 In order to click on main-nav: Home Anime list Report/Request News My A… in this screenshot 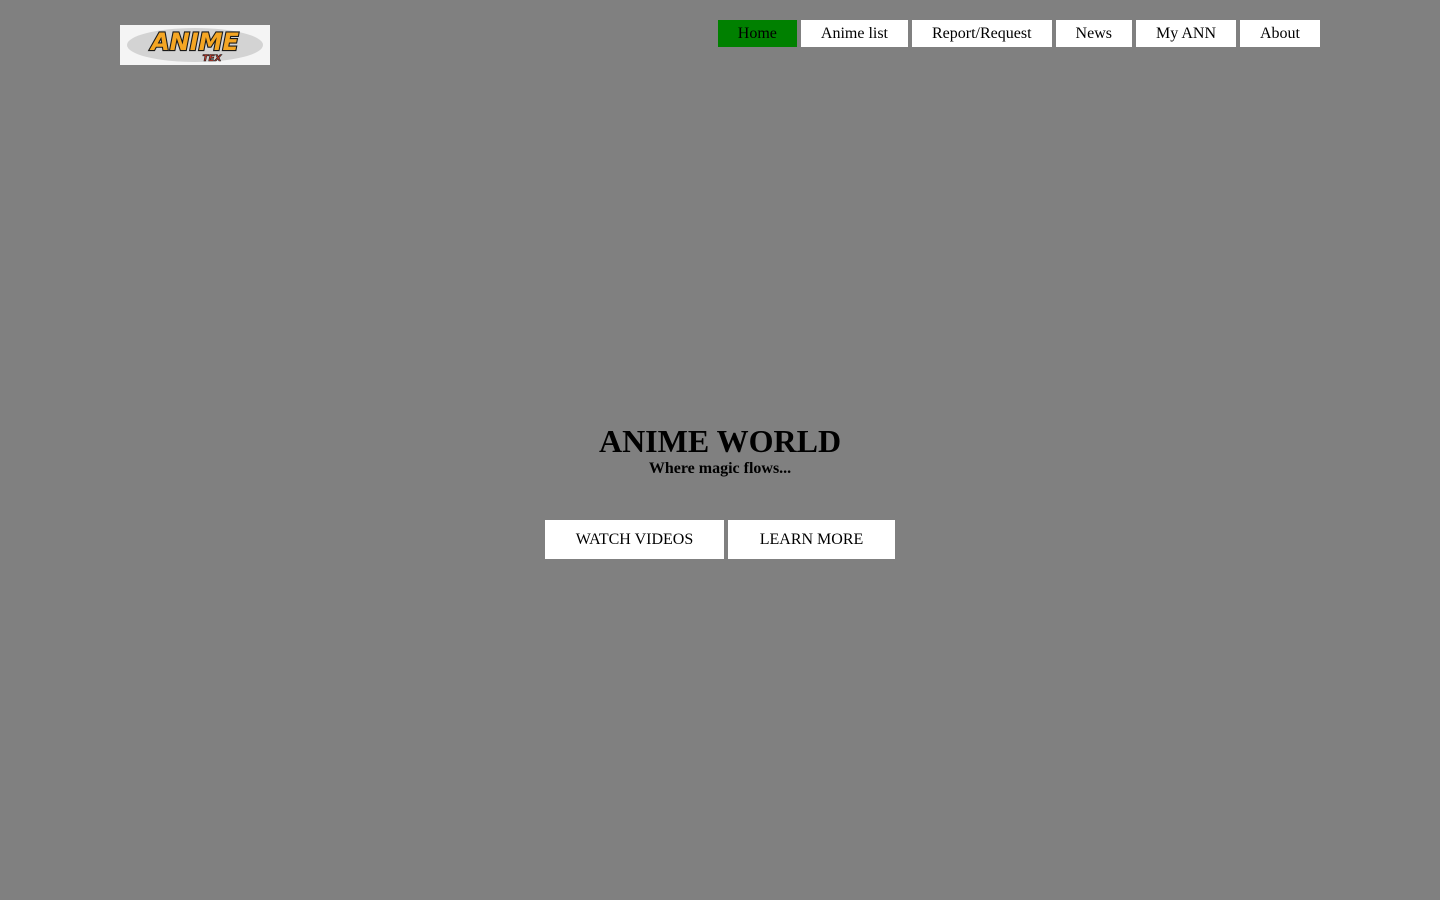, I will do `click(1018, 33)`.